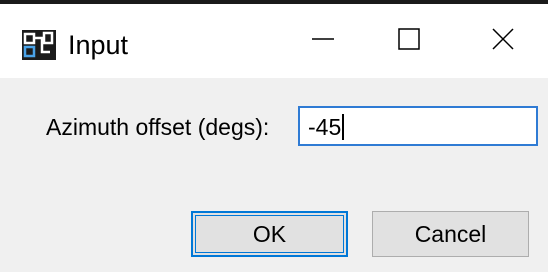  Describe the element at coordinates (158, 127) in the screenshot. I see `azimuth-offset-label: Azimuth offset (degs):` at that location.